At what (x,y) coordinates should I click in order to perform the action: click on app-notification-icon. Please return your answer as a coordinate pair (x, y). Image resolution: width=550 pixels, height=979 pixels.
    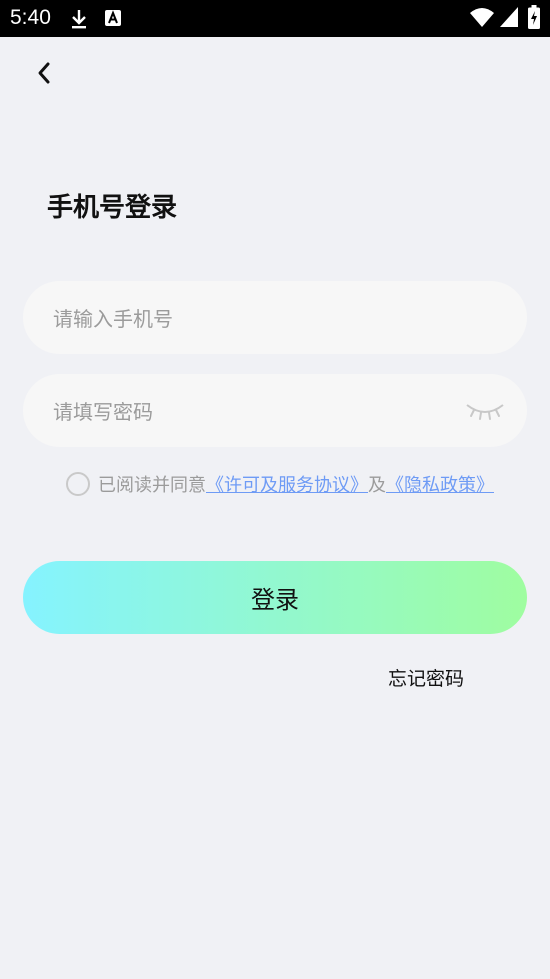
    Looking at the image, I should click on (113, 20).